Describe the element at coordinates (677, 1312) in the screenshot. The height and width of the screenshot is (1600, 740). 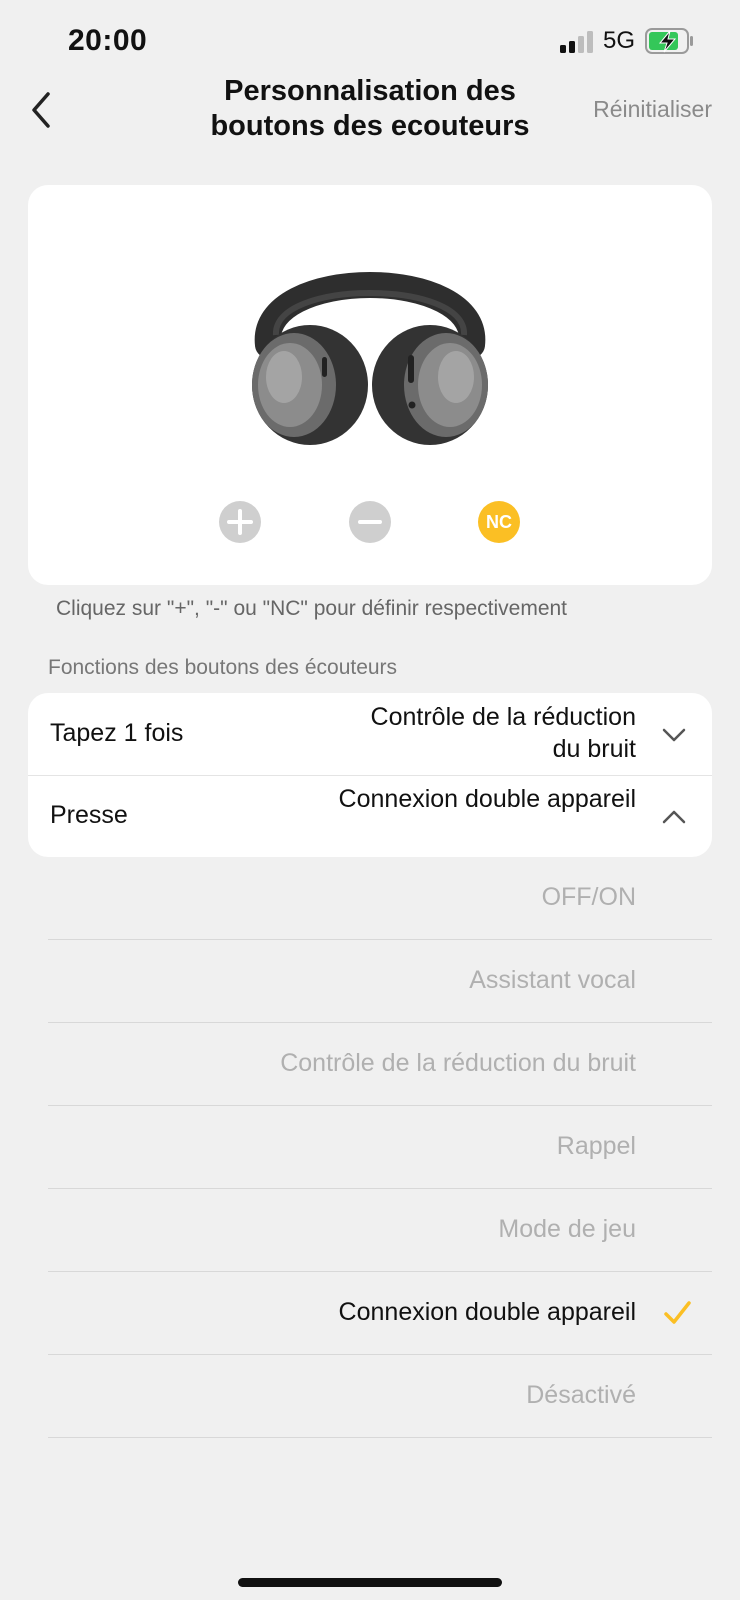
I see `checkmark-icon` at that location.